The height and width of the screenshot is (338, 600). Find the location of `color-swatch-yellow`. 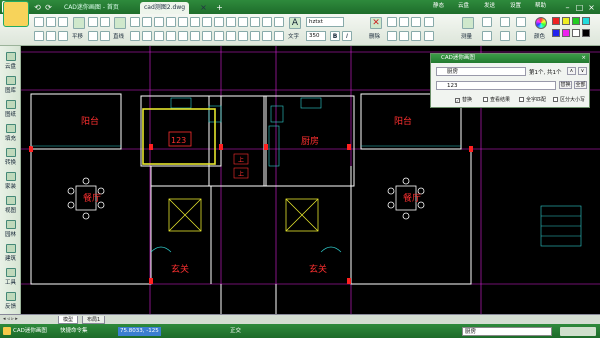

color-swatch-yellow is located at coordinates (566, 21).